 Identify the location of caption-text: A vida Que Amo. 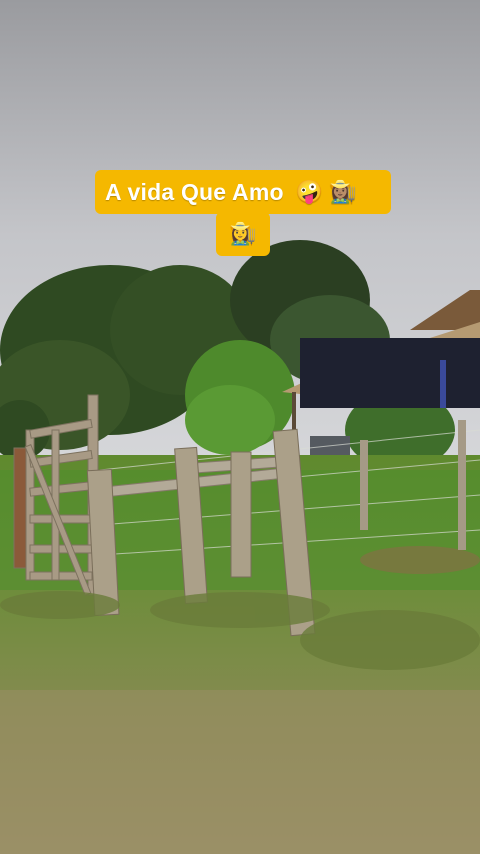
(194, 191).